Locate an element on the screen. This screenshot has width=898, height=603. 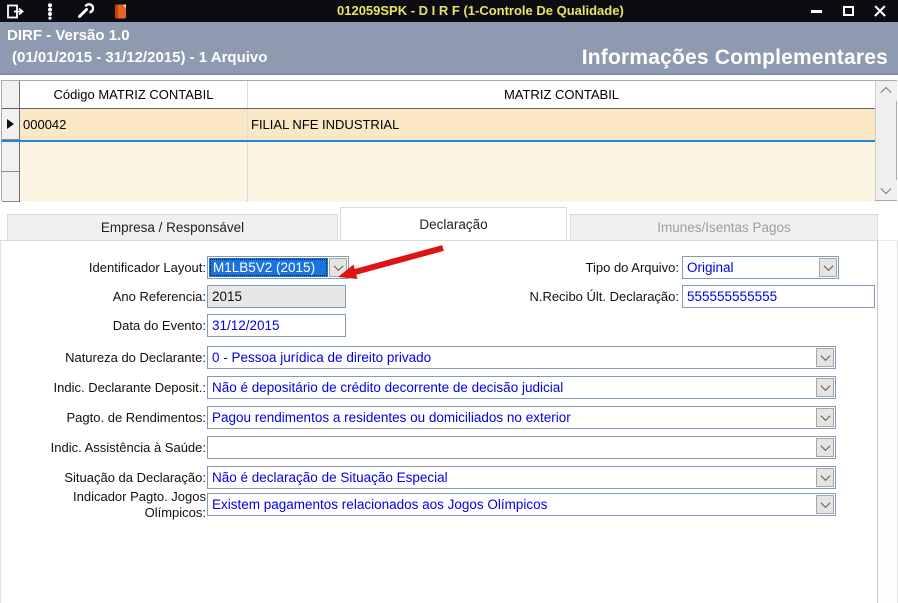
indic-assistencia-saude-select is located at coordinates (521, 447).